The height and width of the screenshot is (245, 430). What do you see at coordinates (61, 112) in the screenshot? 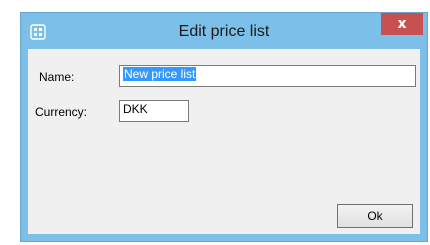
I see `currency-label: Currency:` at bounding box center [61, 112].